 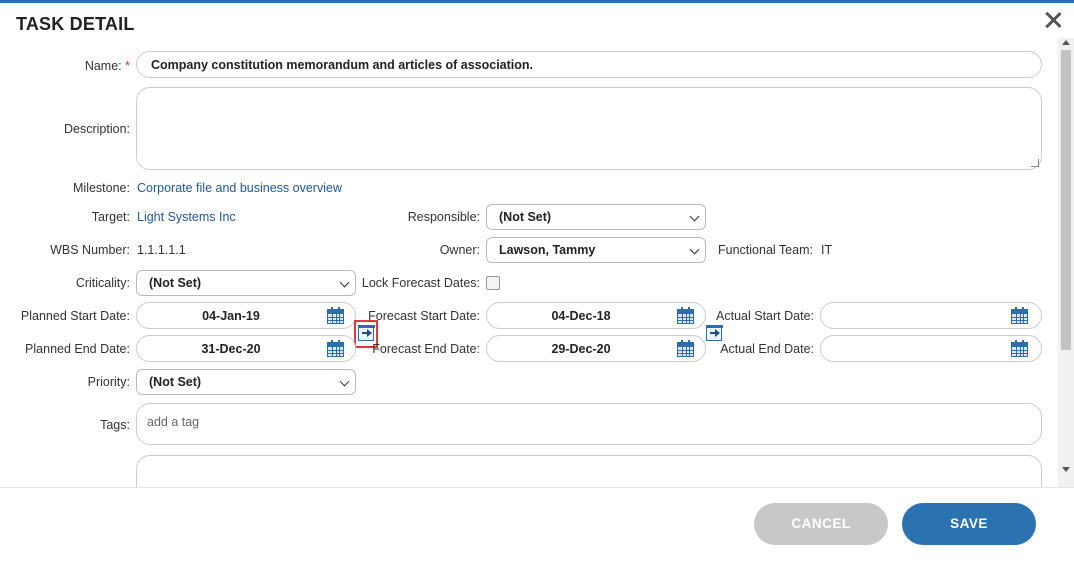 What do you see at coordinates (161, 250) in the screenshot?
I see `wbs-value: 1.1.1.1.1` at bounding box center [161, 250].